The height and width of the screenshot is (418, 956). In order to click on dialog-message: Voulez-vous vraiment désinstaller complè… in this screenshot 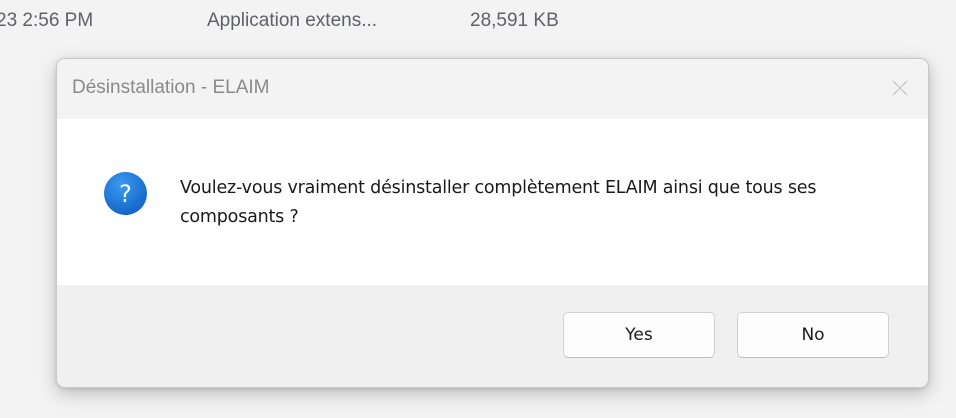, I will do `click(498, 202)`.